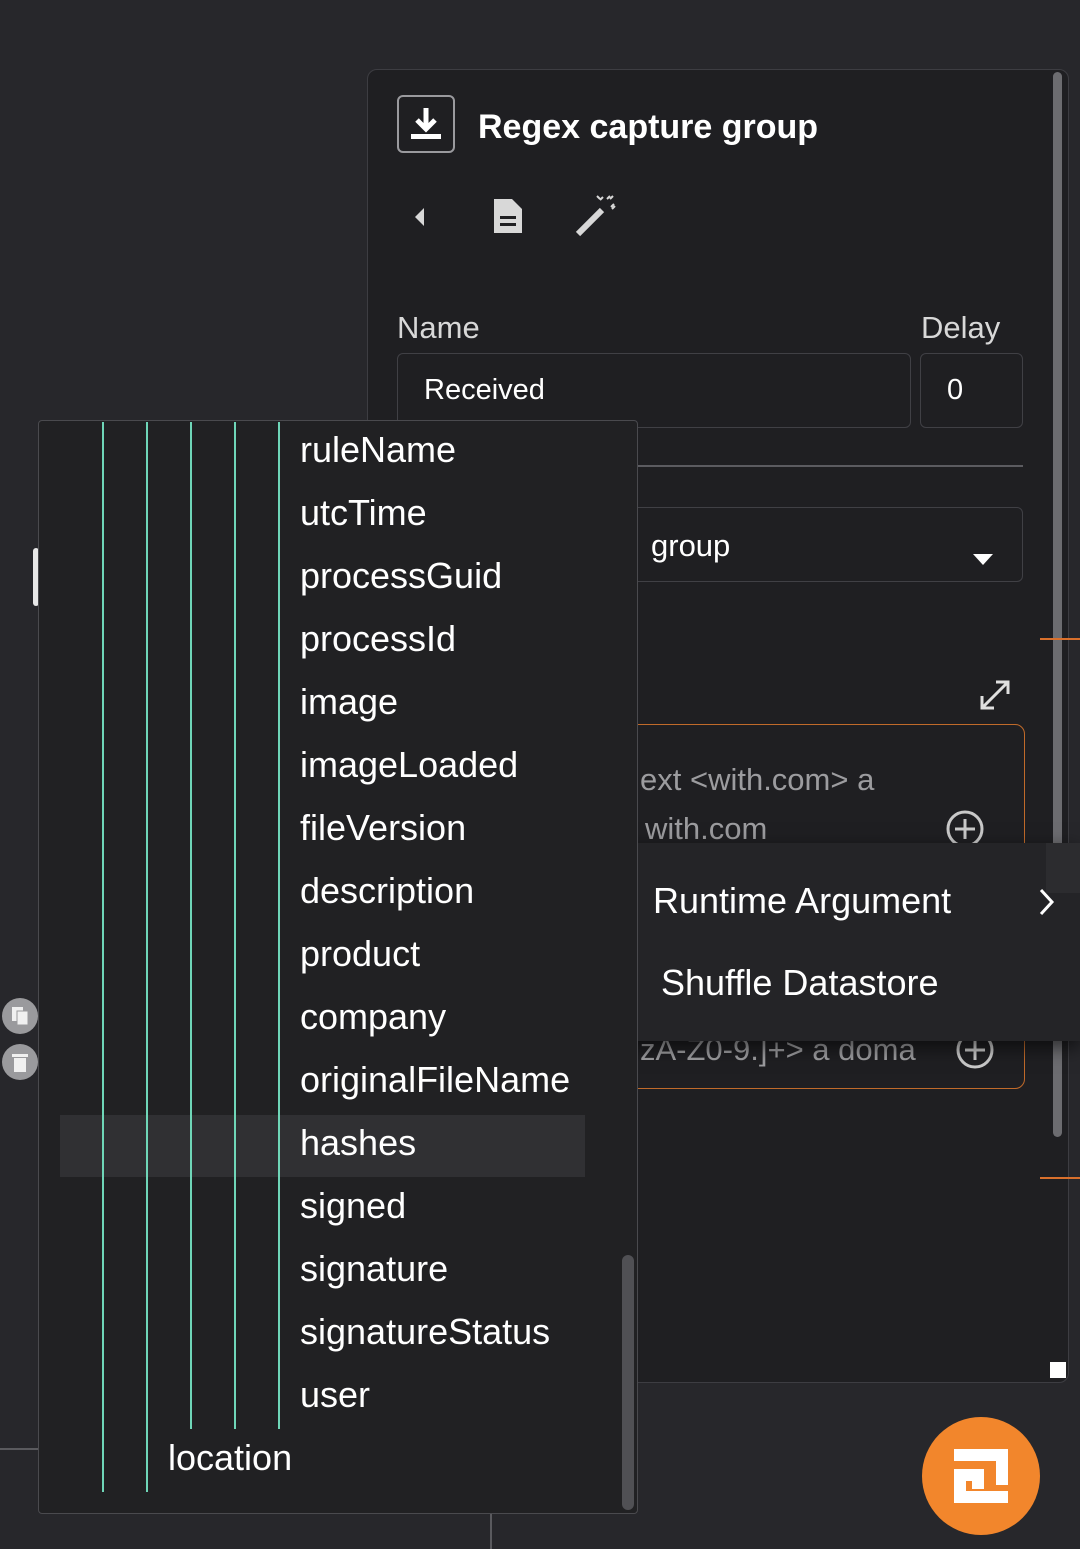  Describe the element at coordinates (378, 450) in the screenshot. I see `list-item: ruleName` at that location.